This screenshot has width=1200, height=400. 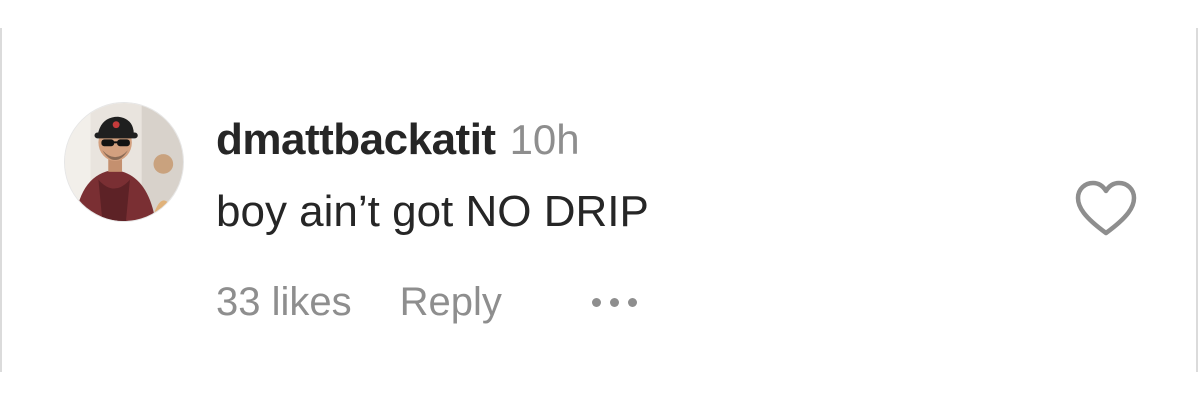 I want to click on reply-button: Reply, so click(x=451, y=302).